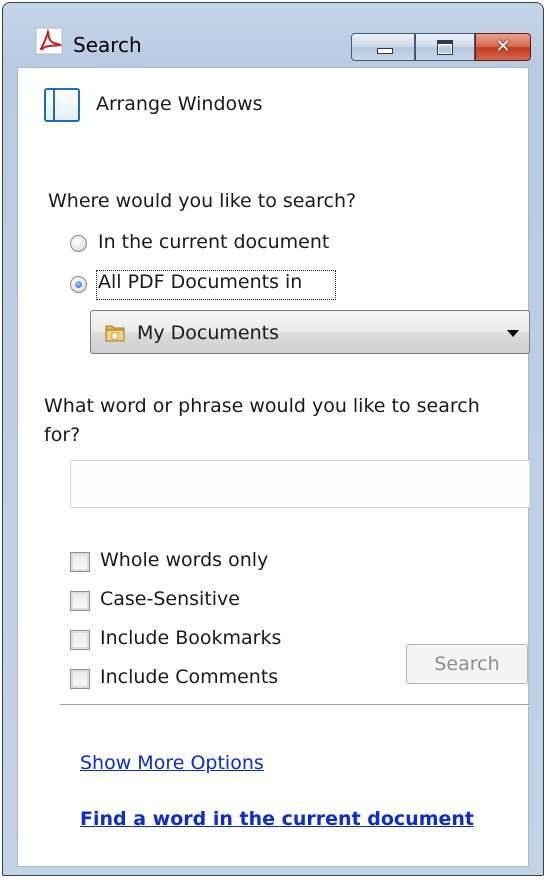 This screenshot has width=550, height=880. What do you see at coordinates (213, 242) in the screenshot?
I see `radio-current-document-label: In the current document` at bounding box center [213, 242].